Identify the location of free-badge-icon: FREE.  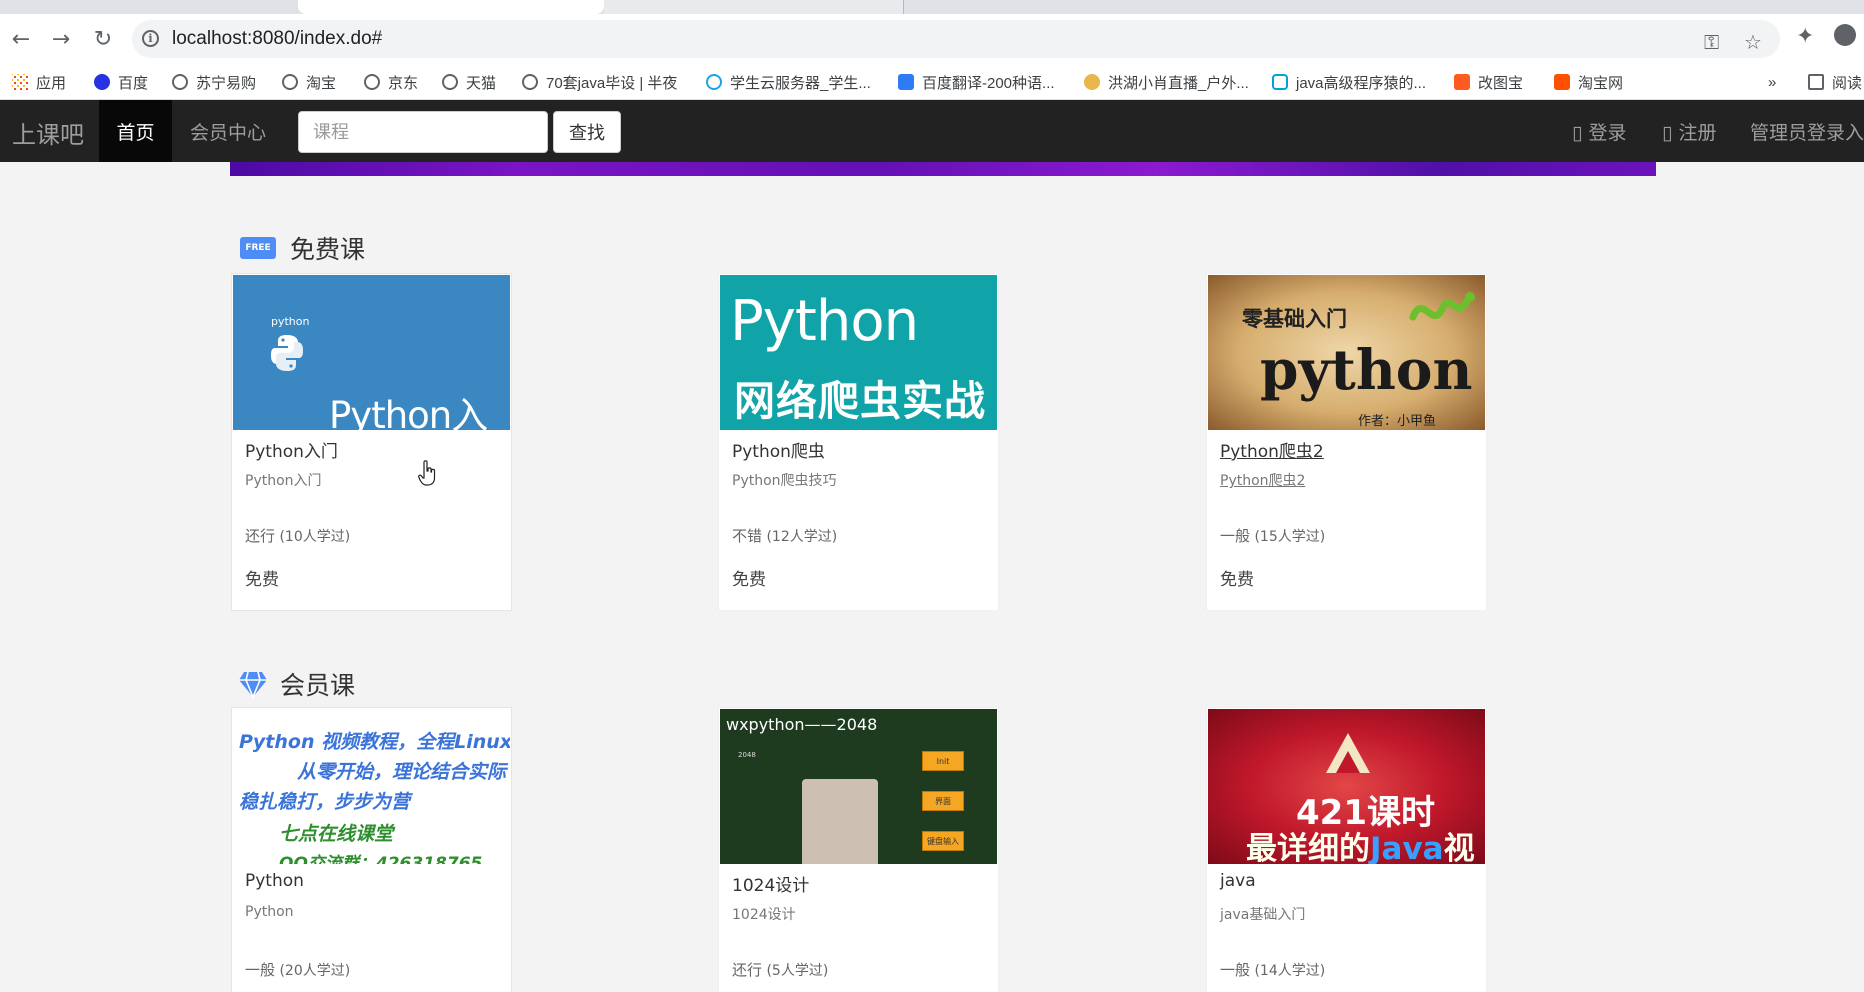
(258, 248).